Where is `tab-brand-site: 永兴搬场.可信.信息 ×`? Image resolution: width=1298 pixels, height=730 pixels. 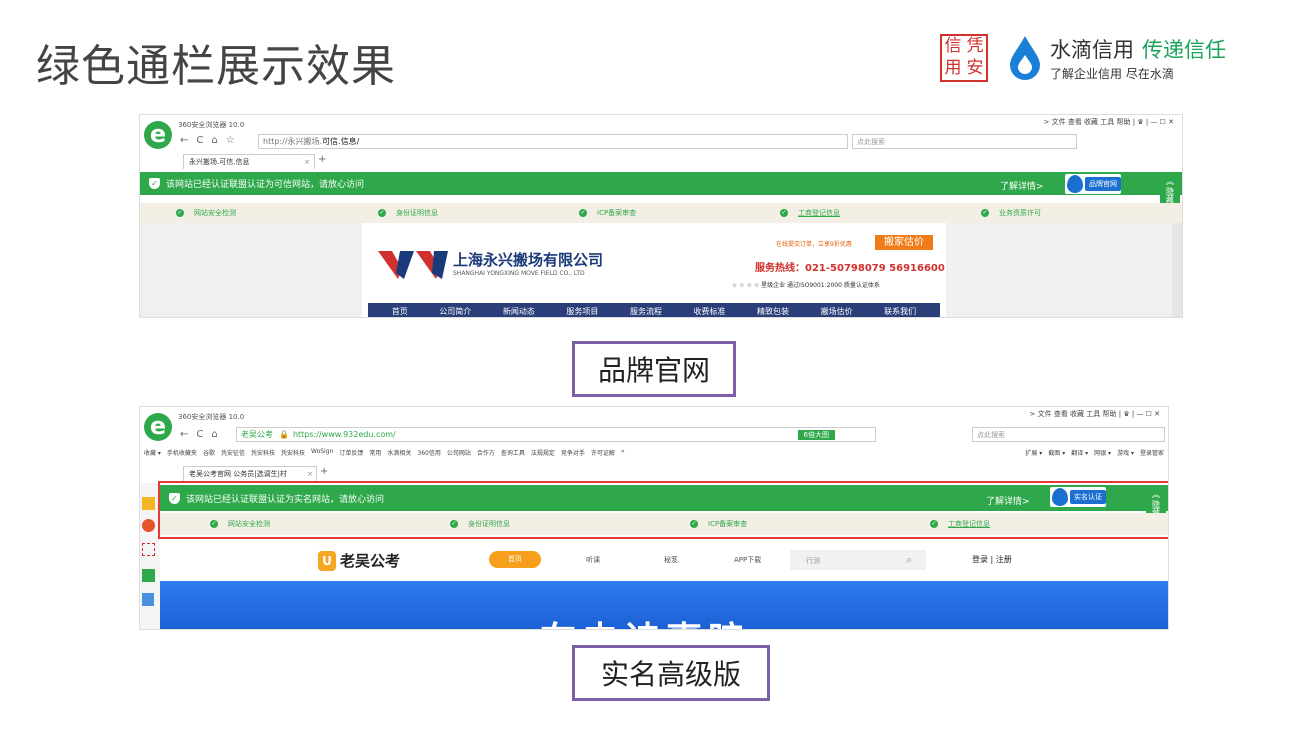 tab-brand-site: 永兴搬场.可信.信息 × is located at coordinates (249, 161).